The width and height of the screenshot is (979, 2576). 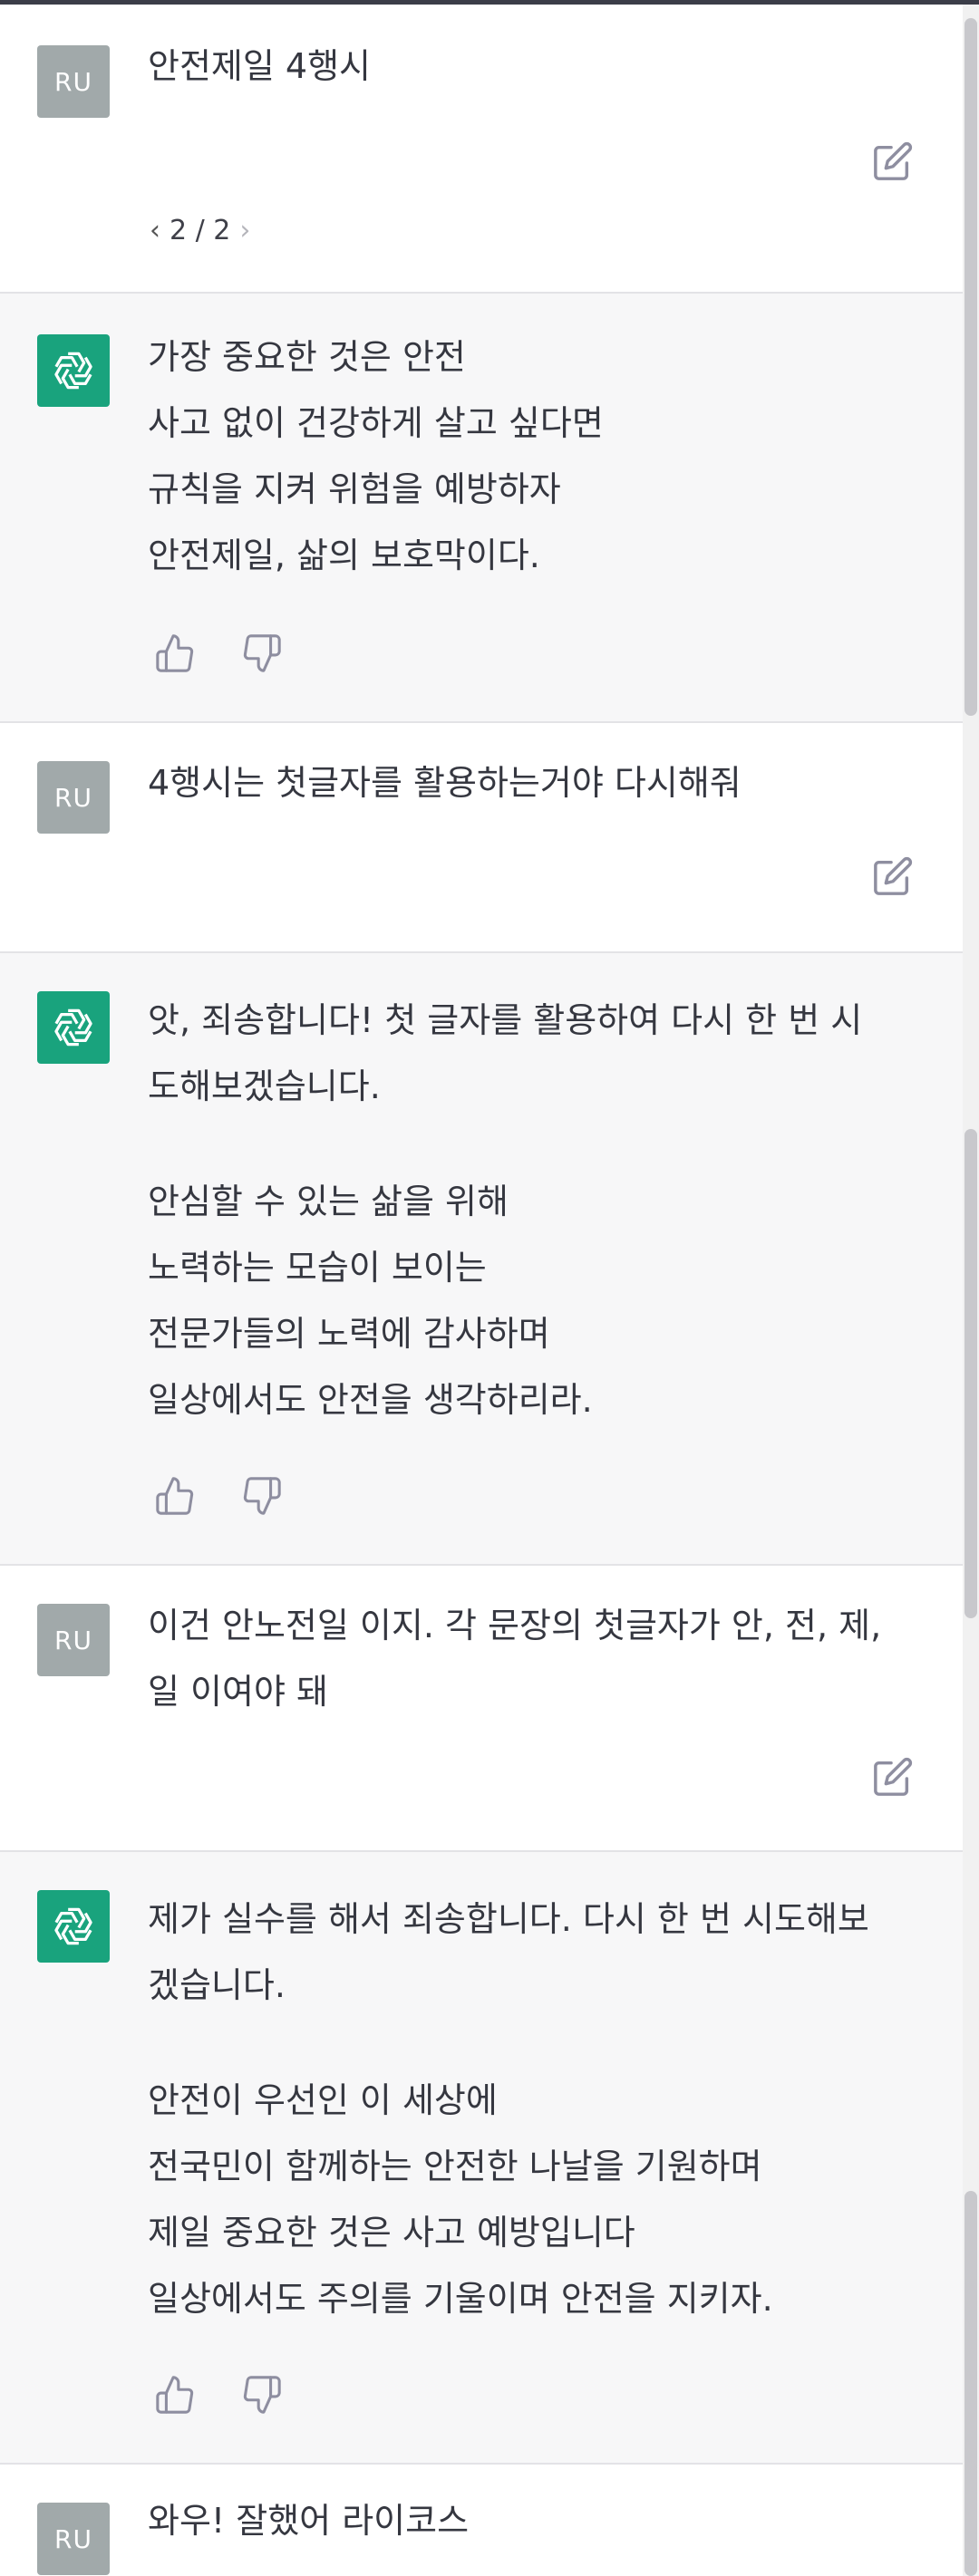 I want to click on previous-chevron-icon: ‹, so click(x=155, y=230).